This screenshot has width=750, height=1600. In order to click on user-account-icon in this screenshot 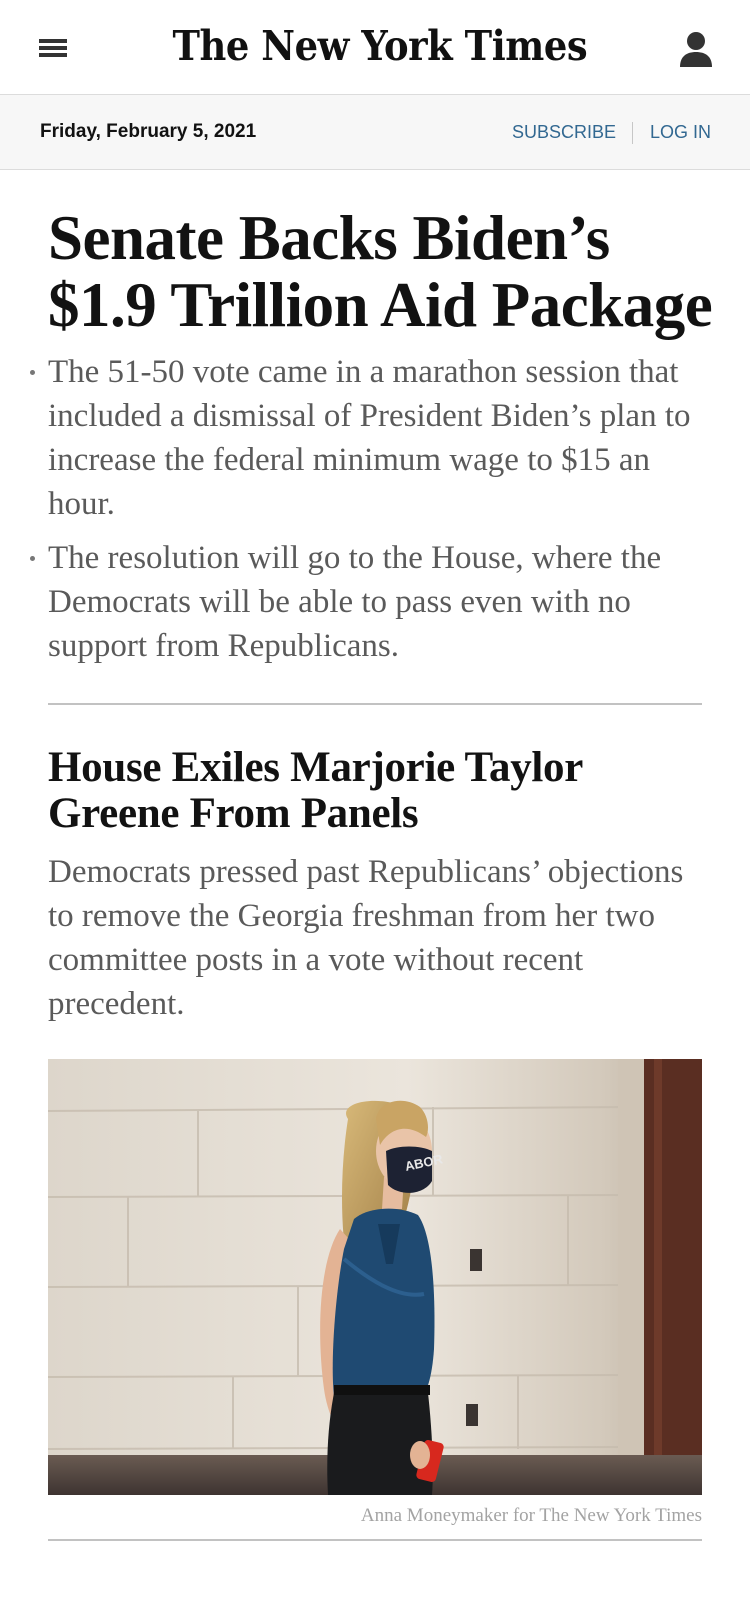, I will do `click(696, 49)`.